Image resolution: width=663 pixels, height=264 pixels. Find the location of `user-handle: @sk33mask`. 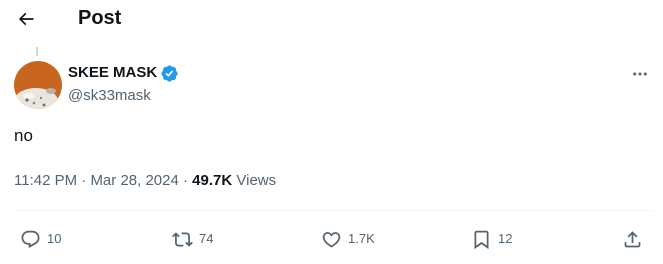

user-handle: @sk33mask is located at coordinates (123, 96).